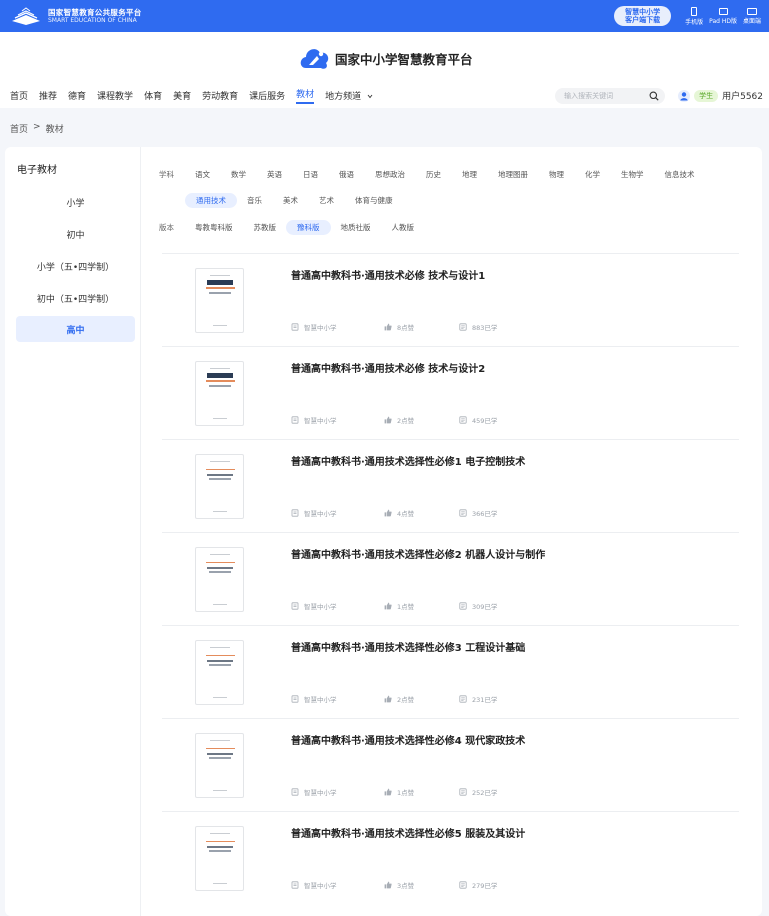 This screenshot has height=916, width=769. I want to click on nav-home: 首页, so click(19, 95).